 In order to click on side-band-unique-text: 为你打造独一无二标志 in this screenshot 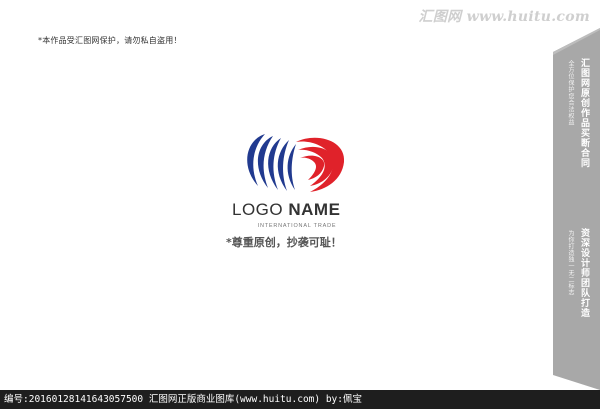, I will do `click(570, 263)`.